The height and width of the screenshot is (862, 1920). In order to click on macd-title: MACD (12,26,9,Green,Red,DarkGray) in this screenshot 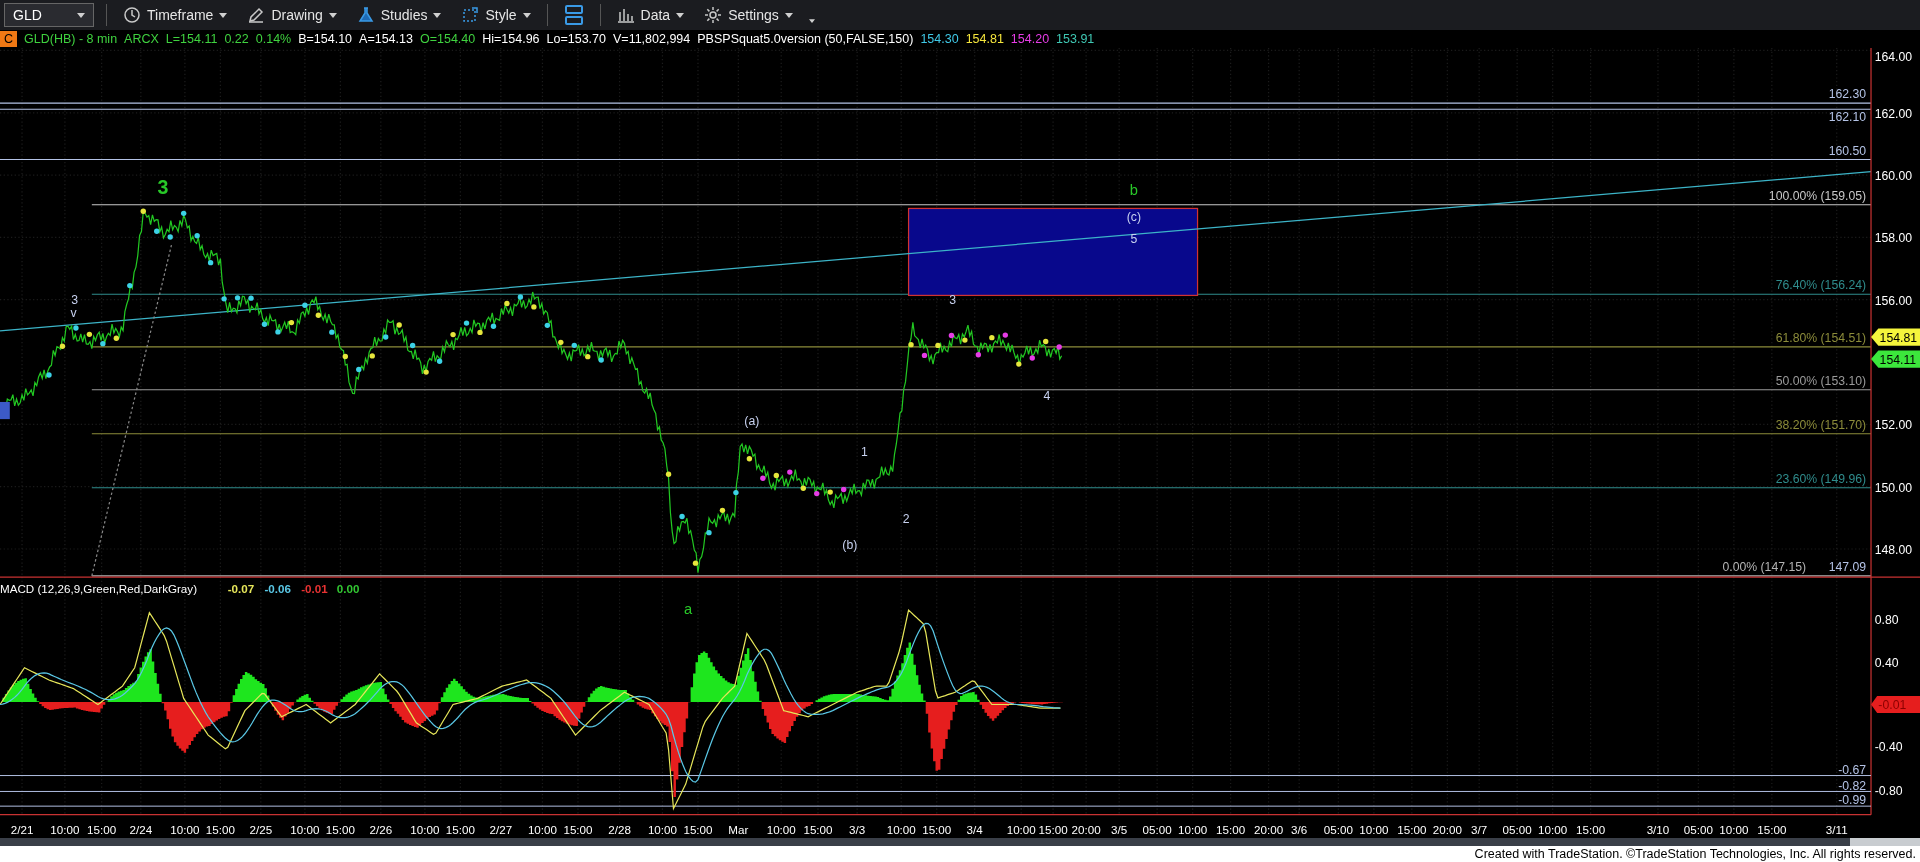, I will do `click(98, 589)`.